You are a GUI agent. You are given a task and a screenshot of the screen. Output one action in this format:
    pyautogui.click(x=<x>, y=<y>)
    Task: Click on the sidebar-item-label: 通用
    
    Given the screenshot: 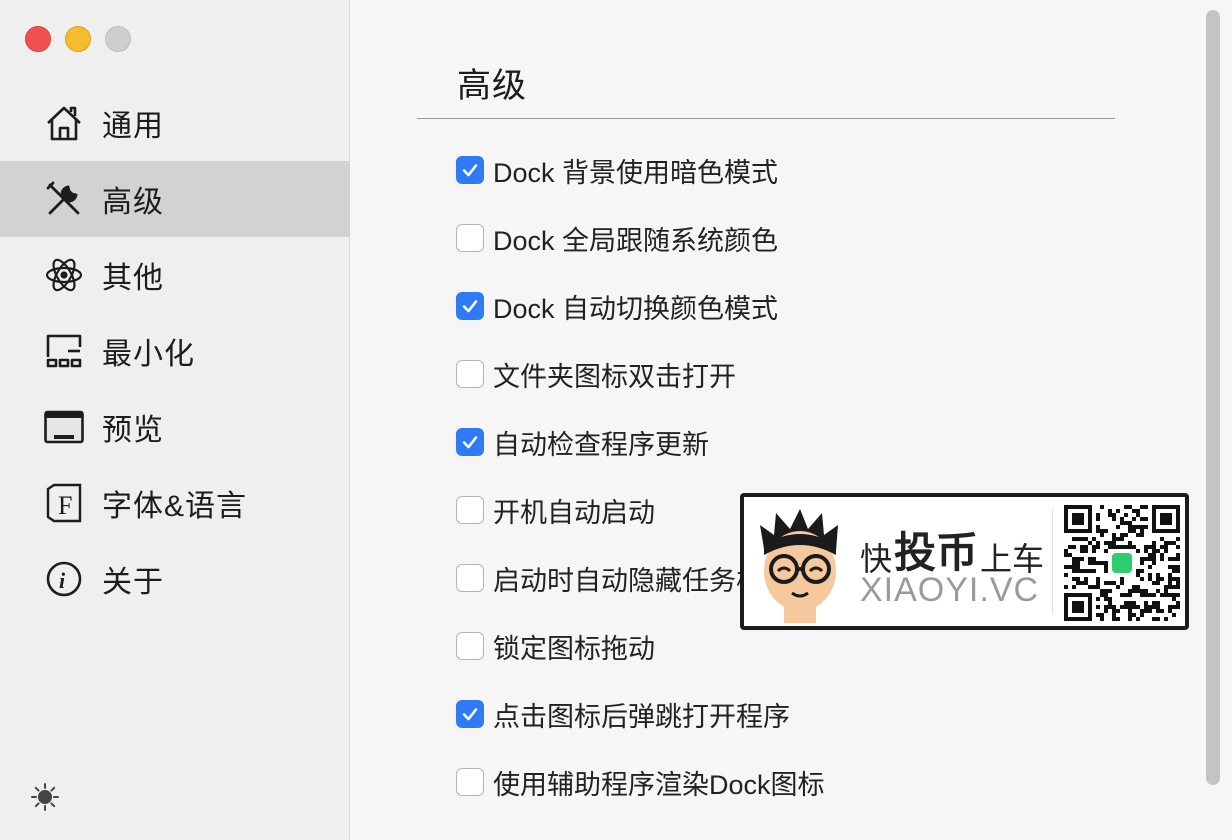 What is the action you would take?
    pyautogui.click(x=133, y=126)
    